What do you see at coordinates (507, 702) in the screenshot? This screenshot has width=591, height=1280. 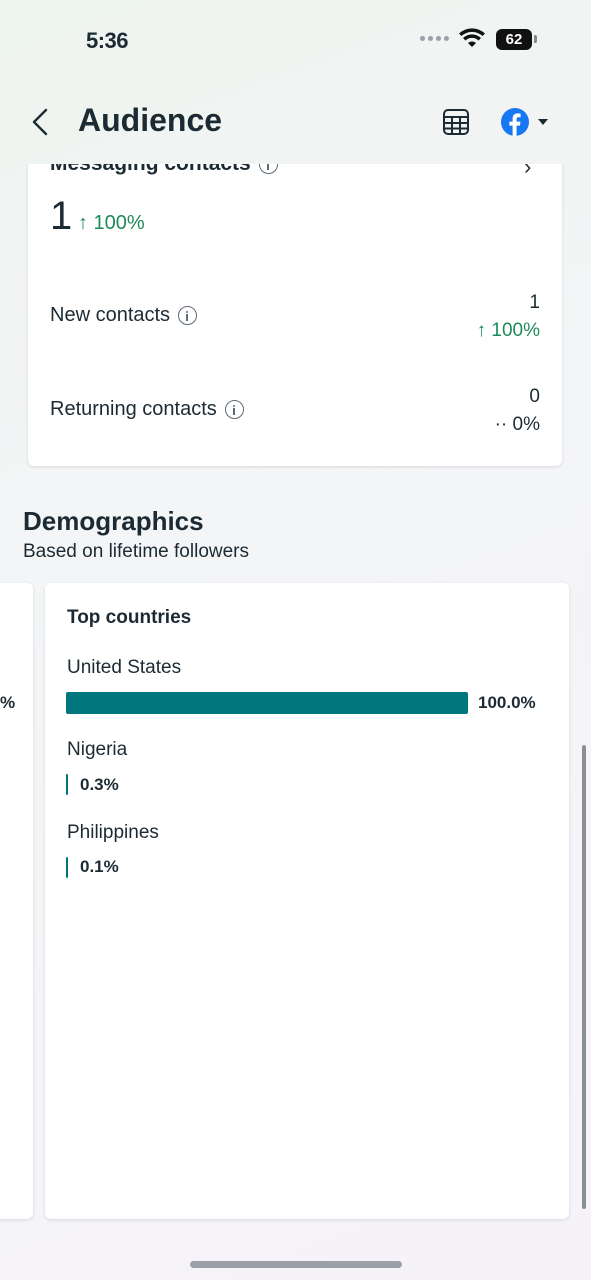 I see `country-percent: 100.0%` at bounding box center [507, 702].